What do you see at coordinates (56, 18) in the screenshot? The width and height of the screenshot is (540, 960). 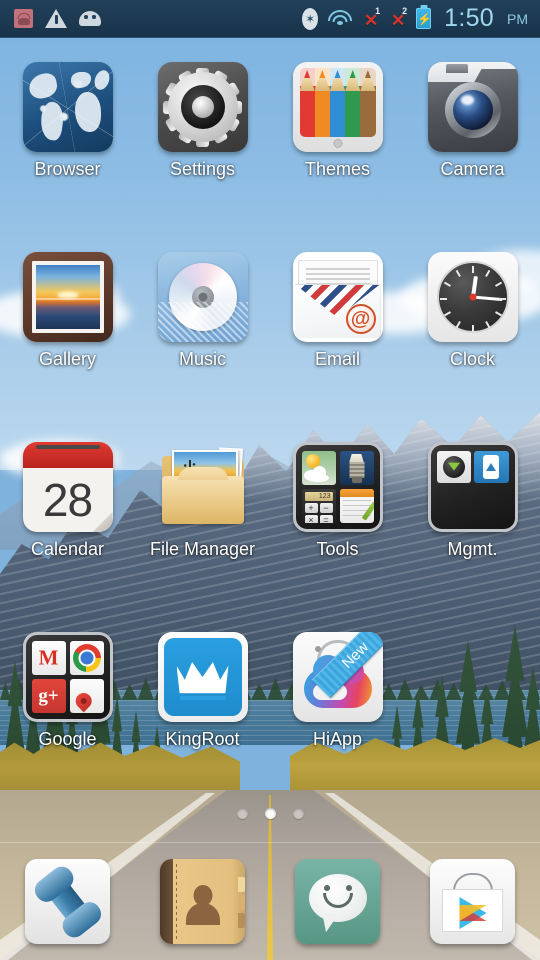 I see `warning-icon` at bounding box center [56, 18].